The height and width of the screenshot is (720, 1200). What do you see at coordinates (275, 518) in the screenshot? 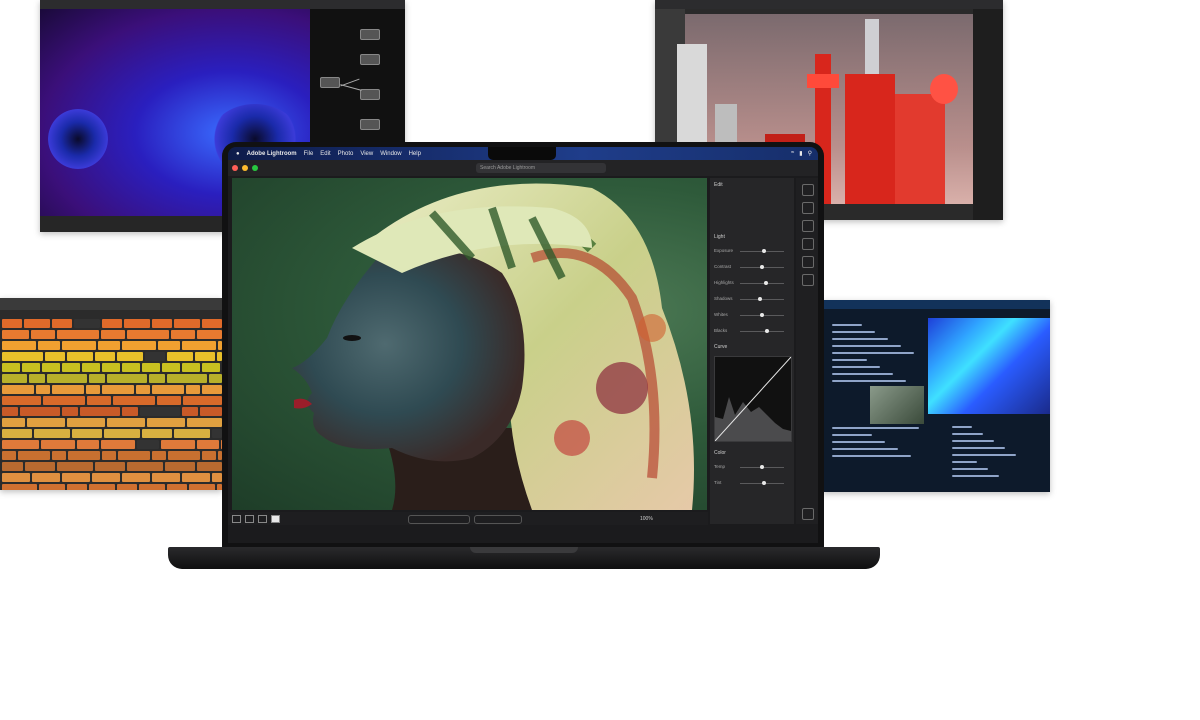
I see `detail-view-icon` at bounding box center [275, 518].